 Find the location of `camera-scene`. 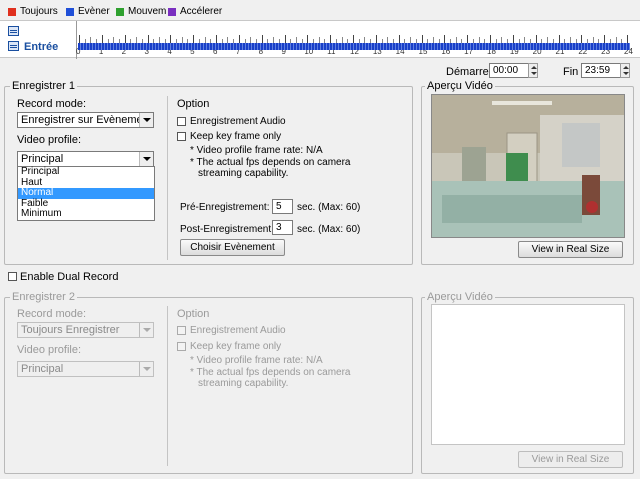

camera-scene is located at coordinates (528, 166).